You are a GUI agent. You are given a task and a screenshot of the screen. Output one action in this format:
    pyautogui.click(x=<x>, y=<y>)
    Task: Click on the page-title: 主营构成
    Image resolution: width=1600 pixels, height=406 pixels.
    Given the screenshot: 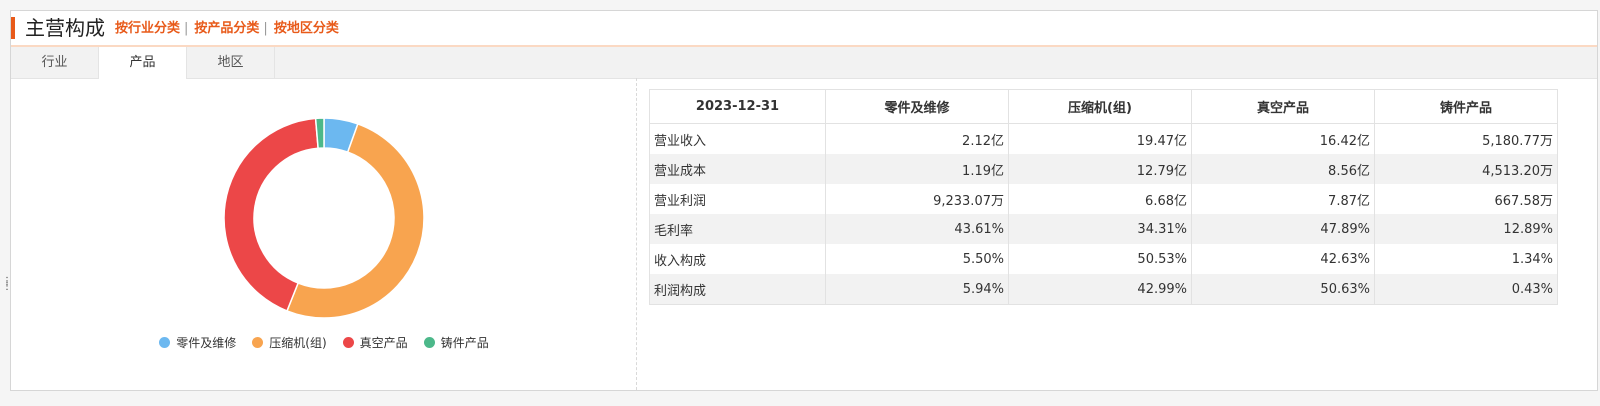 What is the action you would take?
    pyautogui.click(x=65, y=28)
    